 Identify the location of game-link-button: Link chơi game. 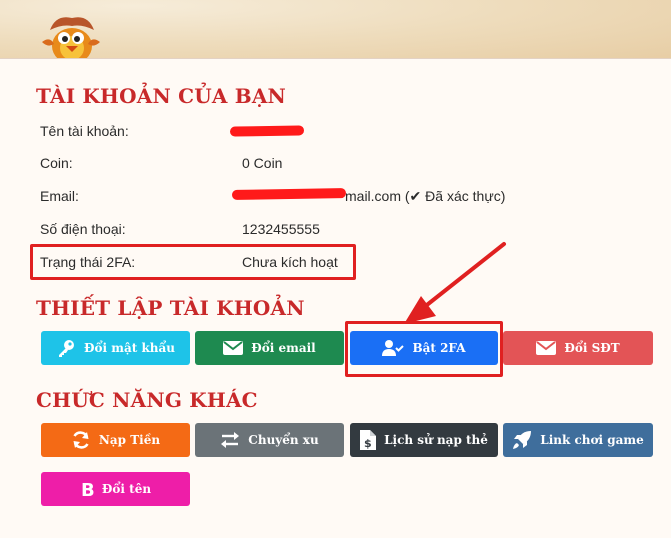
(578, 440).